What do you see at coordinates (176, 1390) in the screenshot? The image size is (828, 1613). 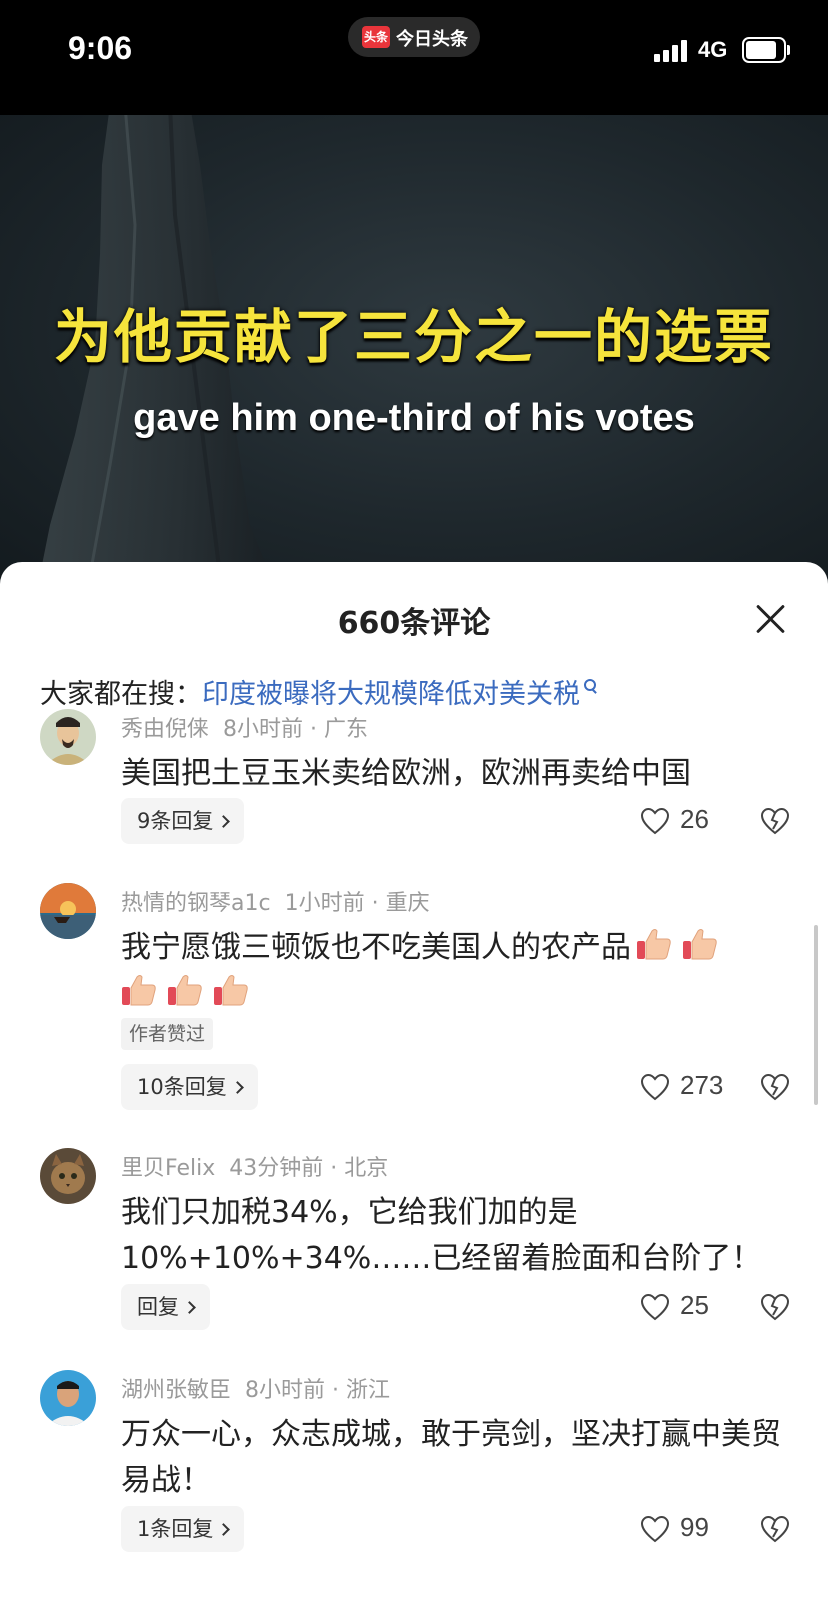 I see `comment-username: 湖州张敏臣` at bounding box center [176, 1390].